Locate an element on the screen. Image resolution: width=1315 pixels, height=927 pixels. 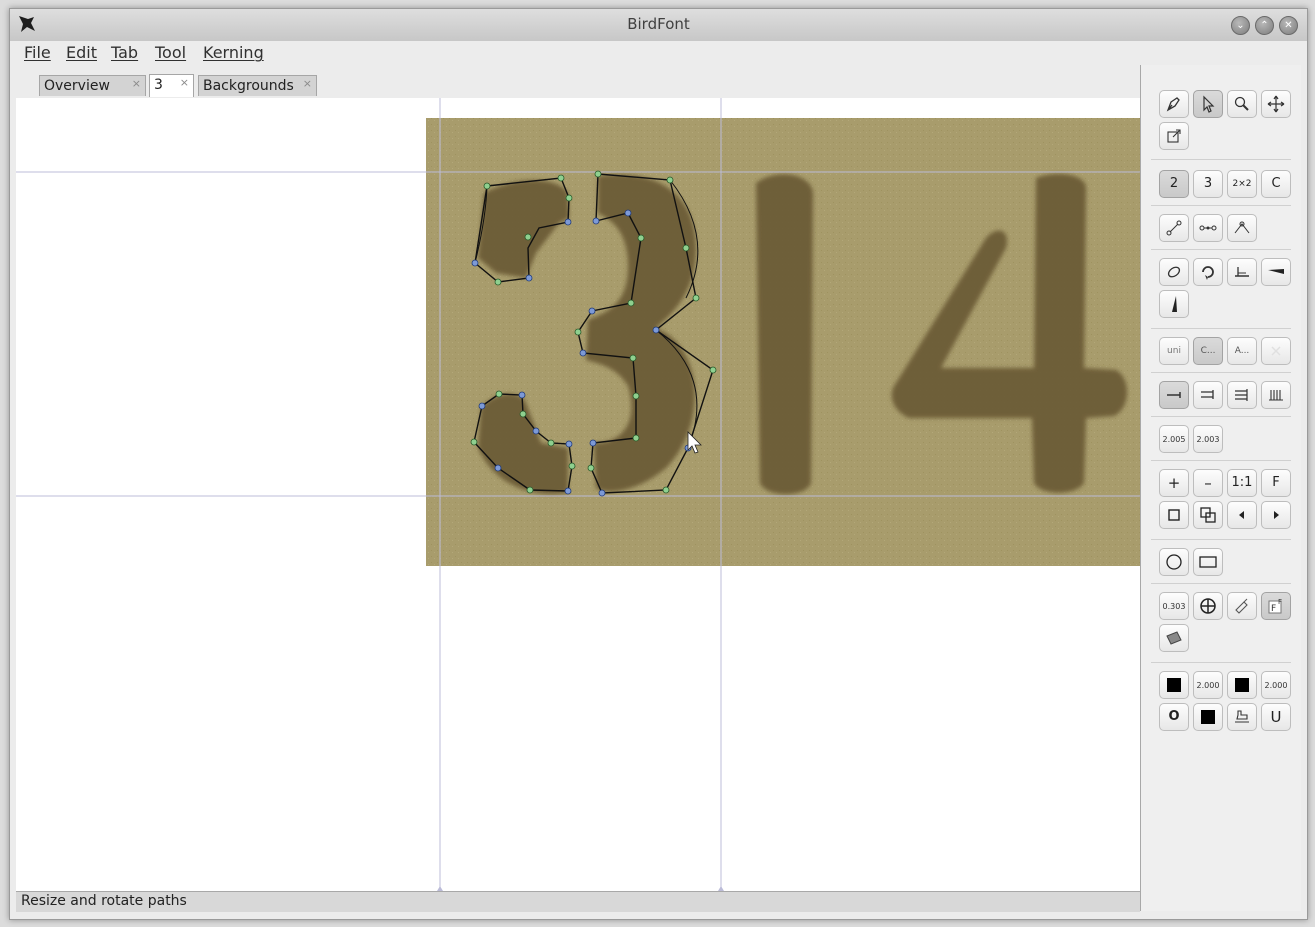
zoom-fit-label: F is located at coordinates (1276, 482).